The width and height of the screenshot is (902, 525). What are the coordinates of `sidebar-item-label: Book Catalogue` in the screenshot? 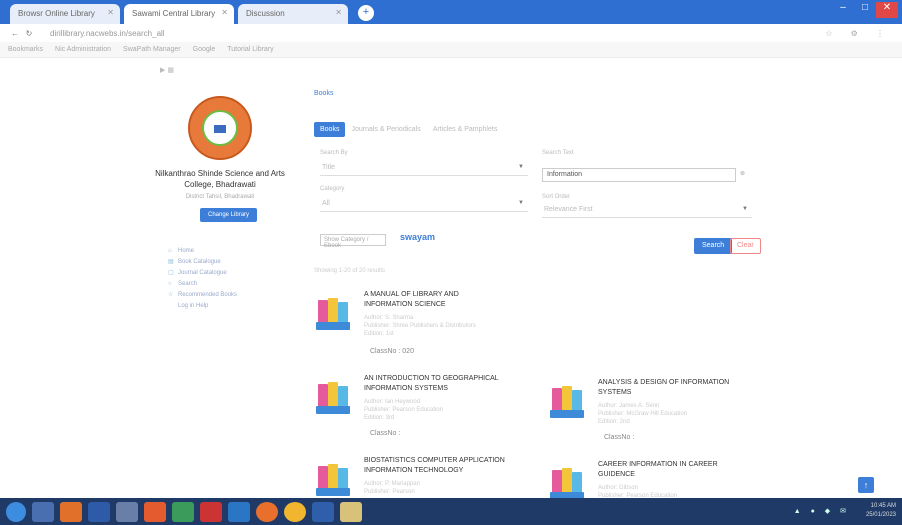 It's located at (199, 262).